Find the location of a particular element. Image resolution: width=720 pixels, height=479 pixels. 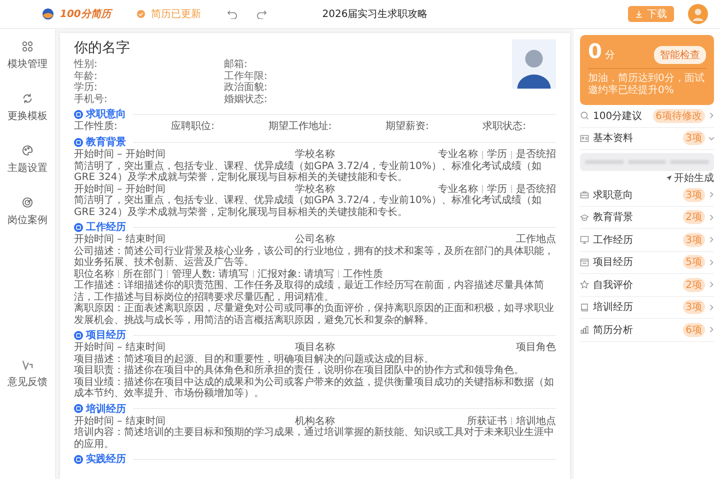

score-unit: 分 is located at coordinates (610, 55).